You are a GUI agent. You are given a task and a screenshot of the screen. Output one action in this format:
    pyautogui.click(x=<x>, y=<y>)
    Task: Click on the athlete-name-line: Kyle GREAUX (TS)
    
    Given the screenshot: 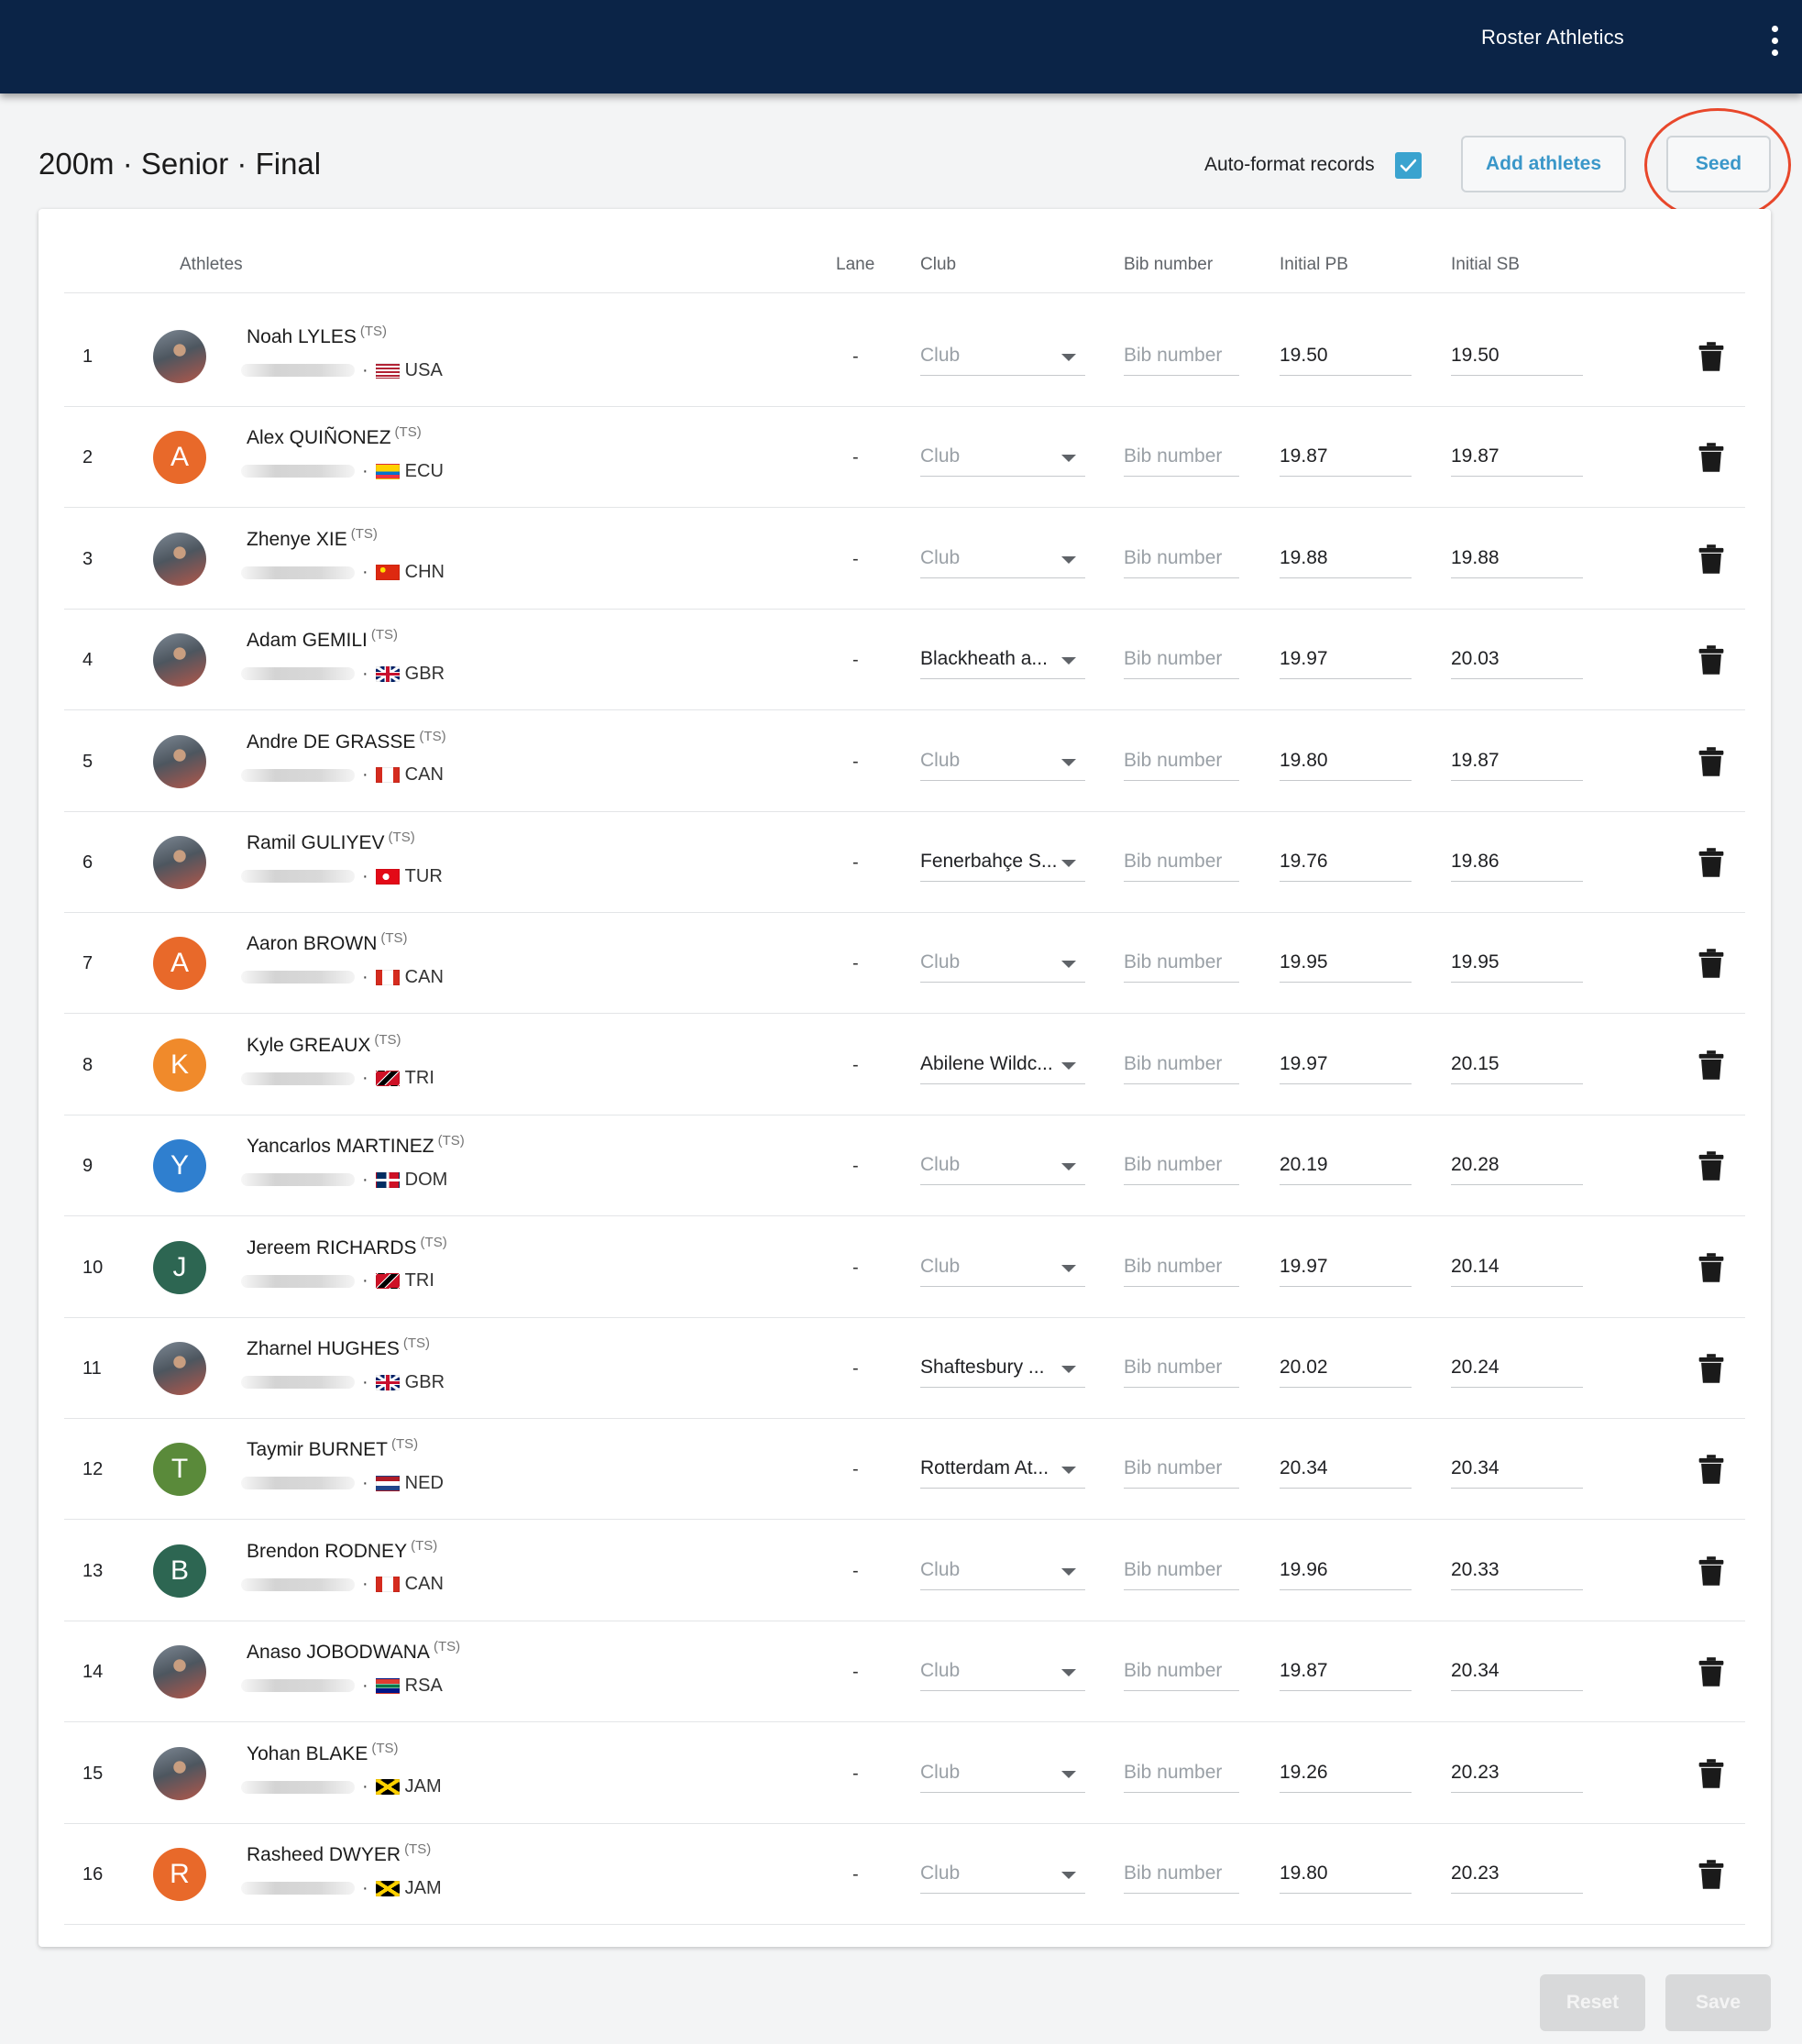 What is the action you would take?
    pyautogui.click(x=324, y=1044)
    